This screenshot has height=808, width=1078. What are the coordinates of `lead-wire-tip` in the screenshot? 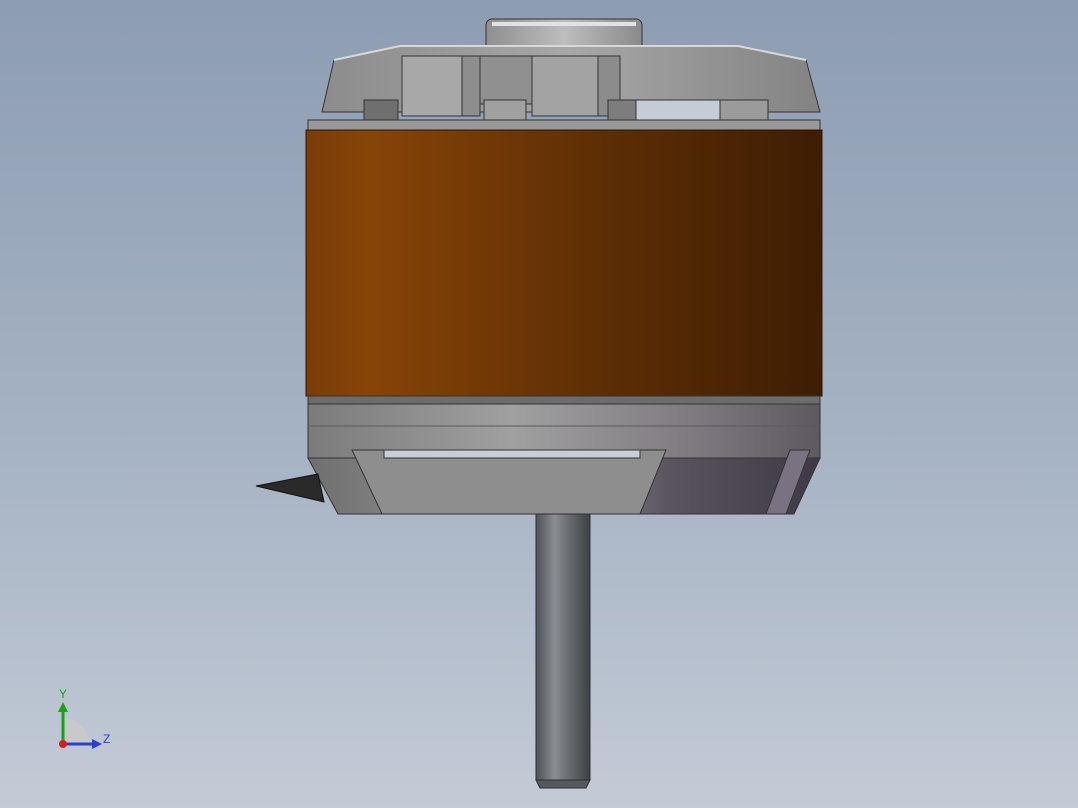 It's located at (290, 488).